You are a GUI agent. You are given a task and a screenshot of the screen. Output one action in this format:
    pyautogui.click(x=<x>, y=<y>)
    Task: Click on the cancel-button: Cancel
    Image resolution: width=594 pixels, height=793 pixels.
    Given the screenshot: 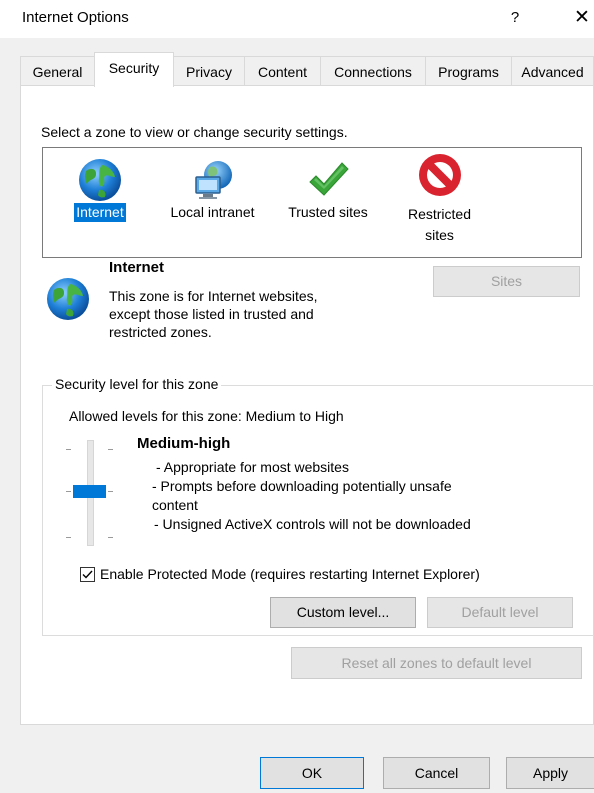 What is the action you would take?
    pyautogui.click(x=436, y=773)
    